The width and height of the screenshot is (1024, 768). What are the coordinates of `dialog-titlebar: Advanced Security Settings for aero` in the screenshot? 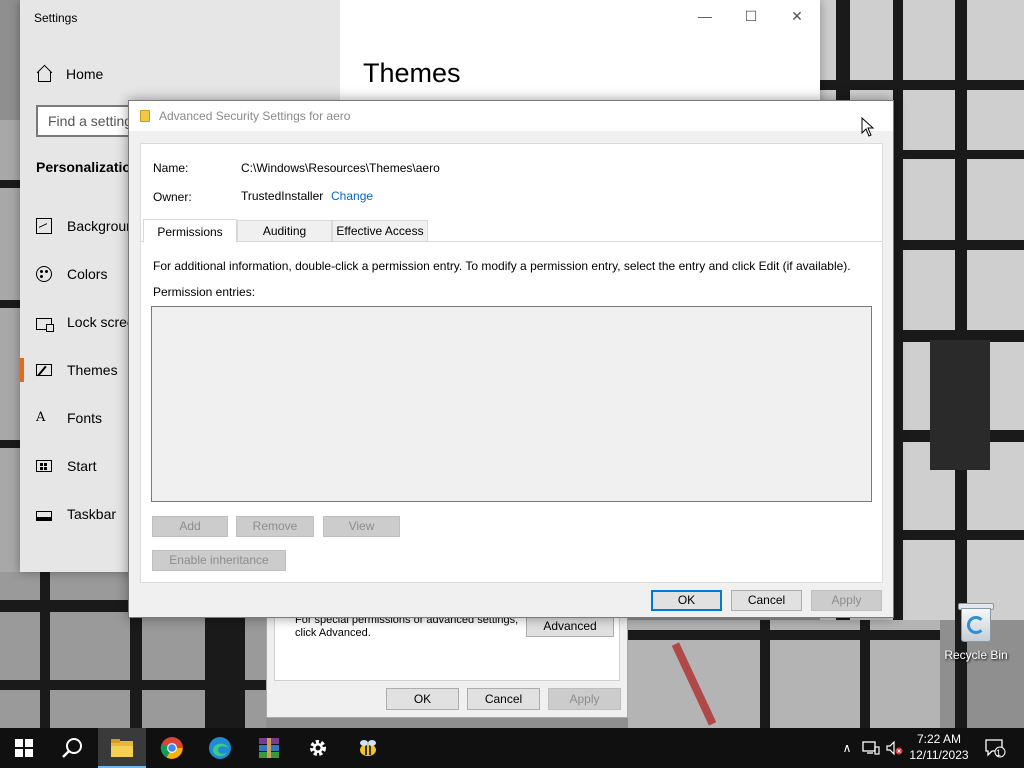 It's located at (511, 116).